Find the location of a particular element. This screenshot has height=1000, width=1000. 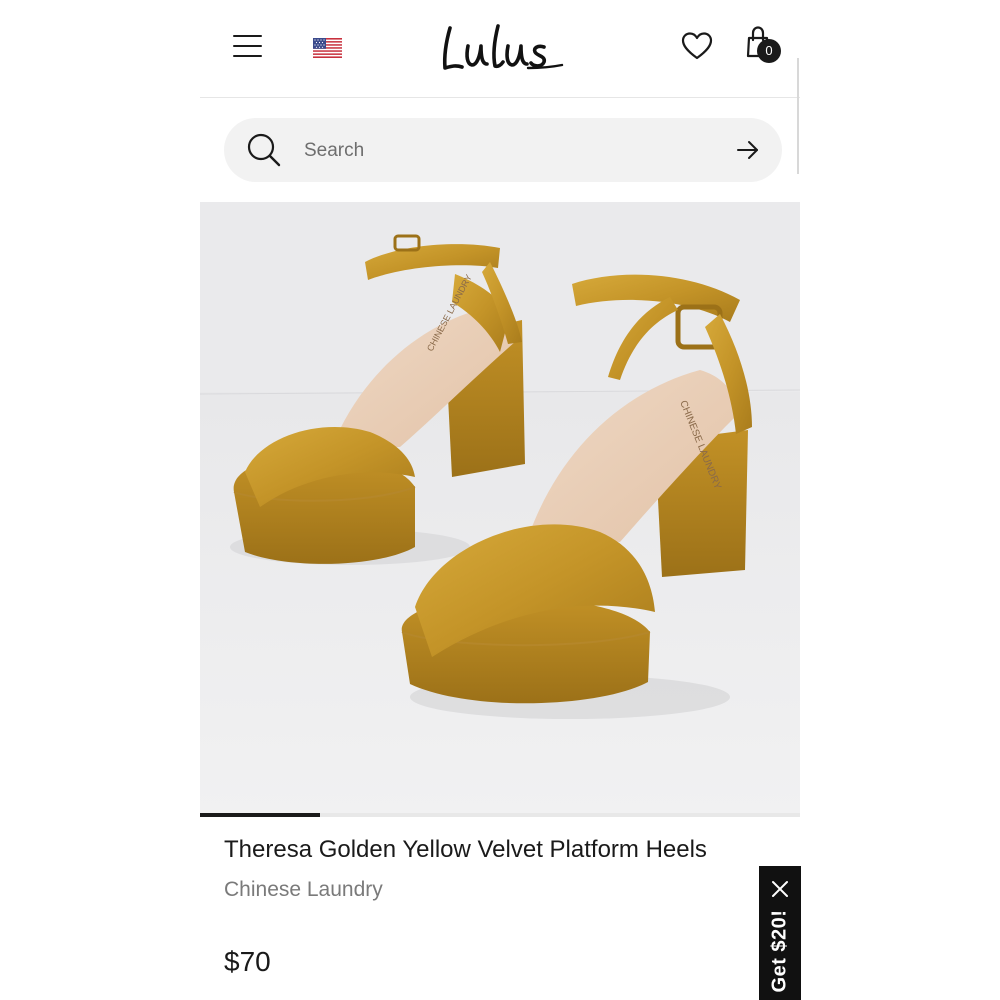

search-input is located at coordinates (504, 151).